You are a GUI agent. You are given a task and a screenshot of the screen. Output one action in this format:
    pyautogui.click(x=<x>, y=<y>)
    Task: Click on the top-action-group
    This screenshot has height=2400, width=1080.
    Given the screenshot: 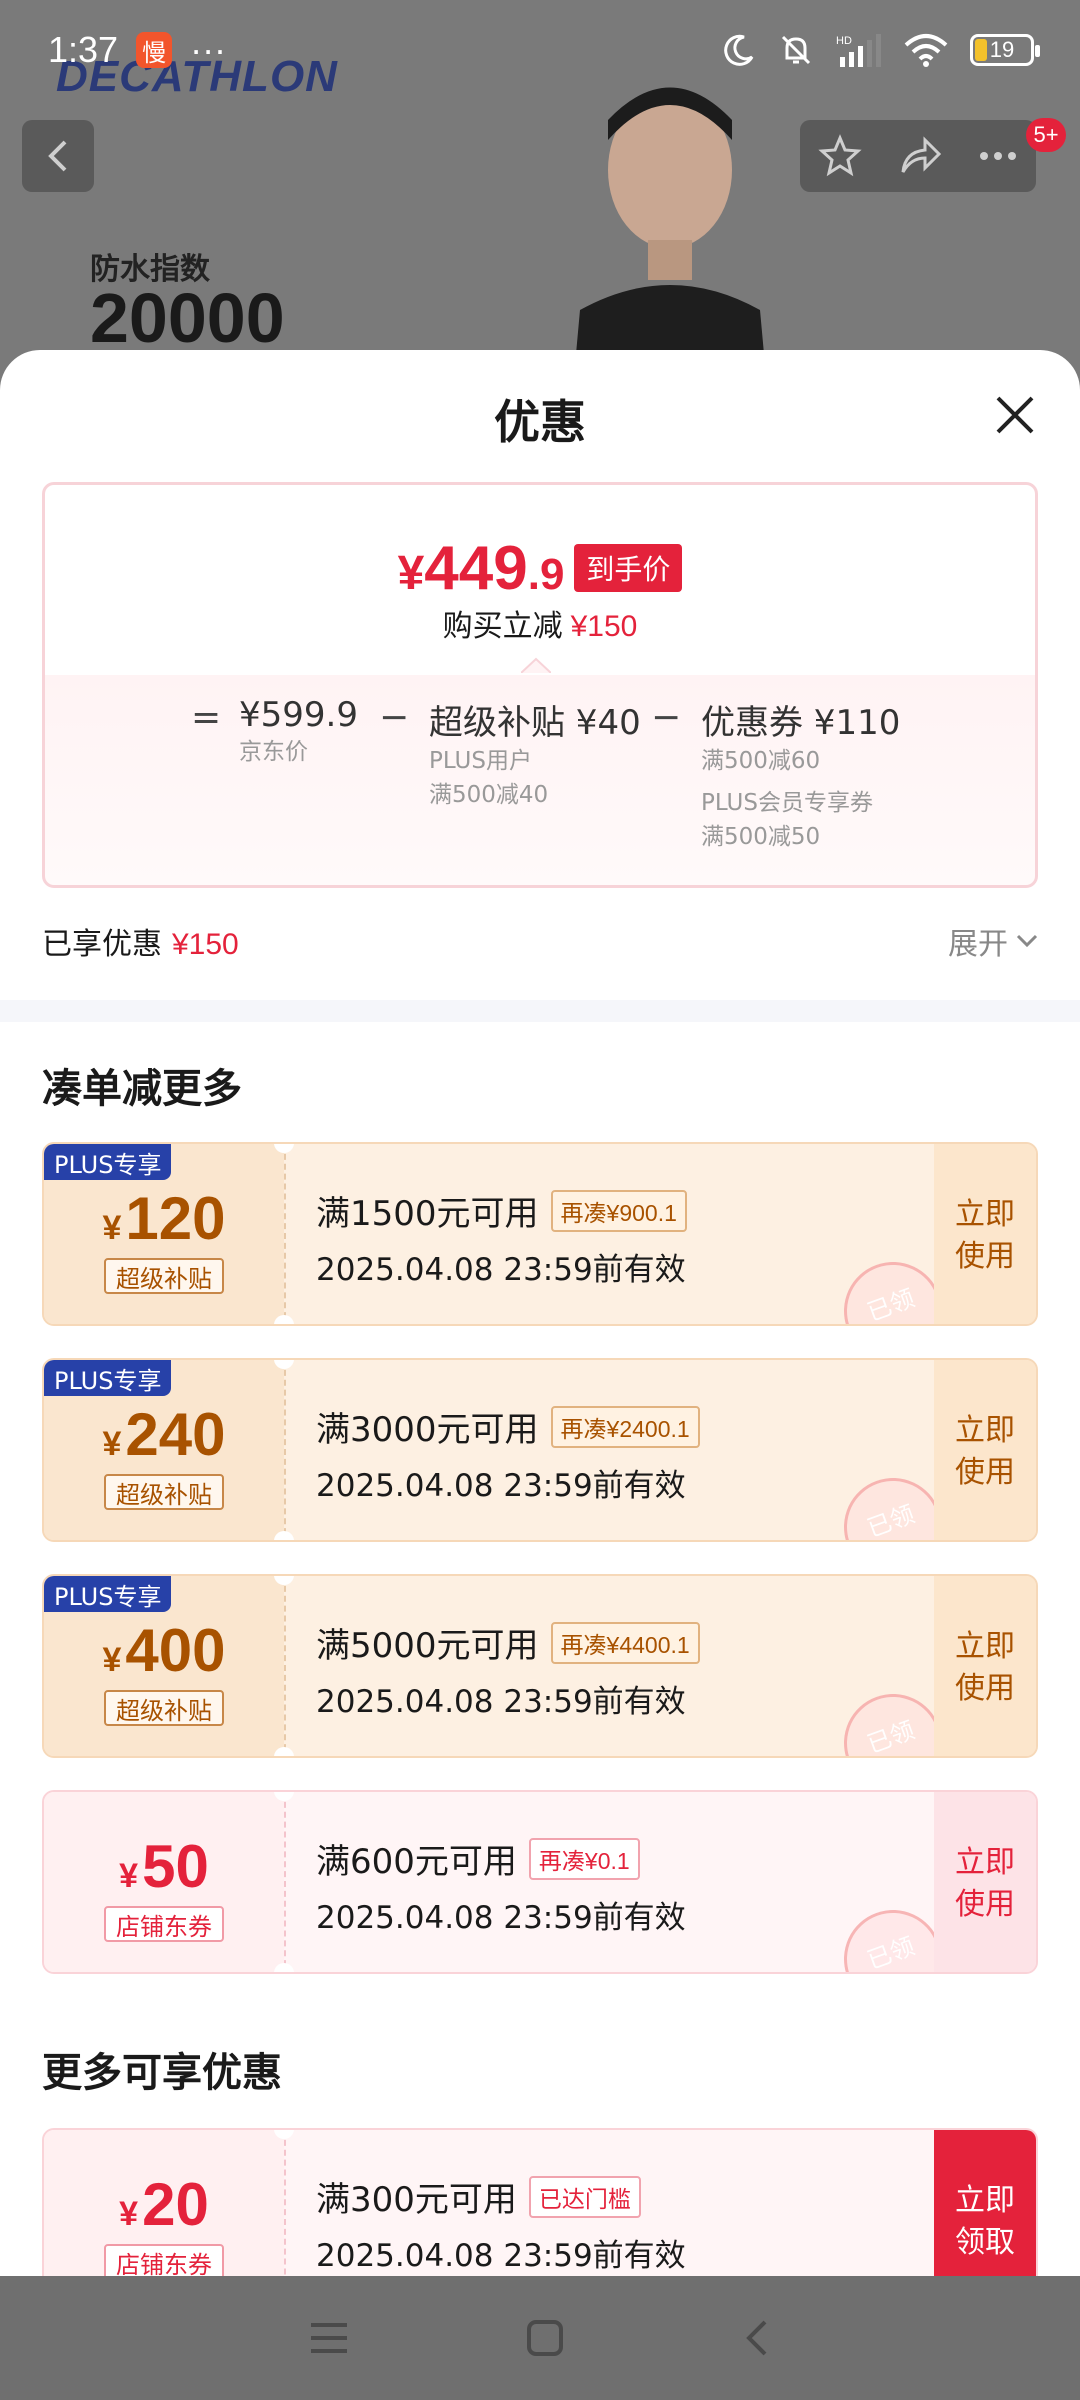 What is the action you would take?
    pyautogui.click(x=918, y=156)
    